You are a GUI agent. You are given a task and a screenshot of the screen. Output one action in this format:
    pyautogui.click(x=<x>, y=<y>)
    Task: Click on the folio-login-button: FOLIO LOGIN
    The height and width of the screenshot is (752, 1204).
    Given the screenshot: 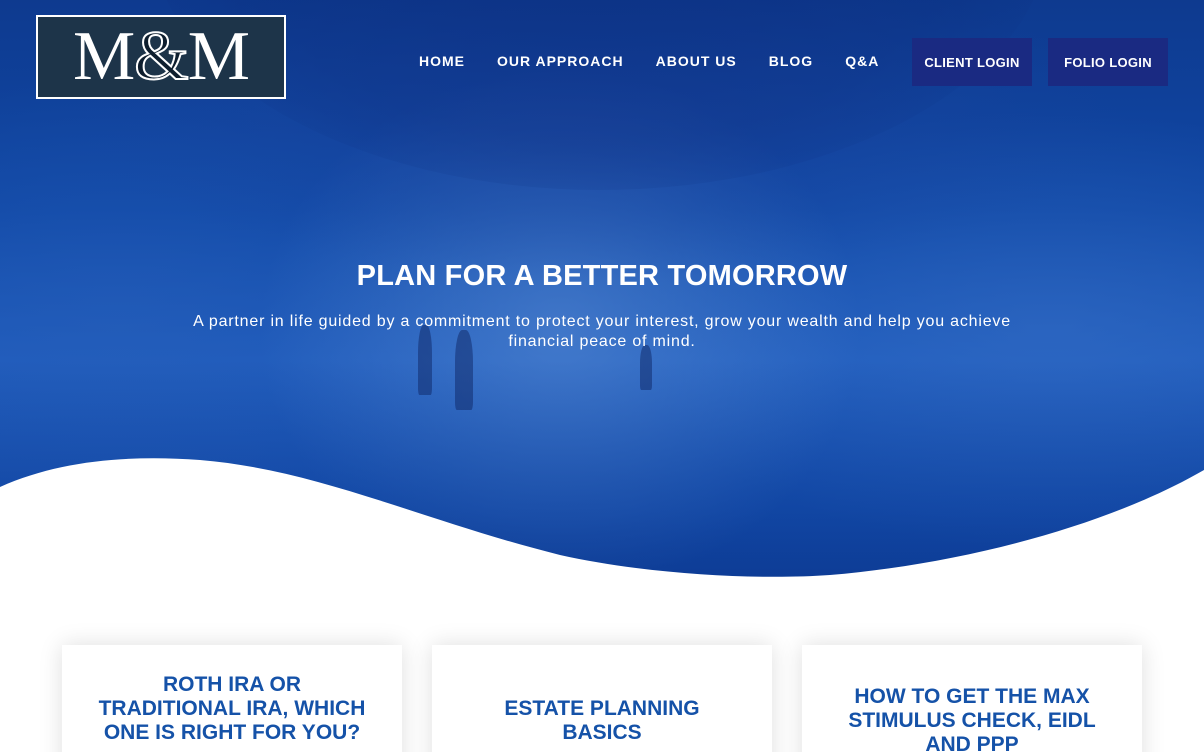 What is the action you would take?
    pyautogui.click(x=1108, y=62)
    